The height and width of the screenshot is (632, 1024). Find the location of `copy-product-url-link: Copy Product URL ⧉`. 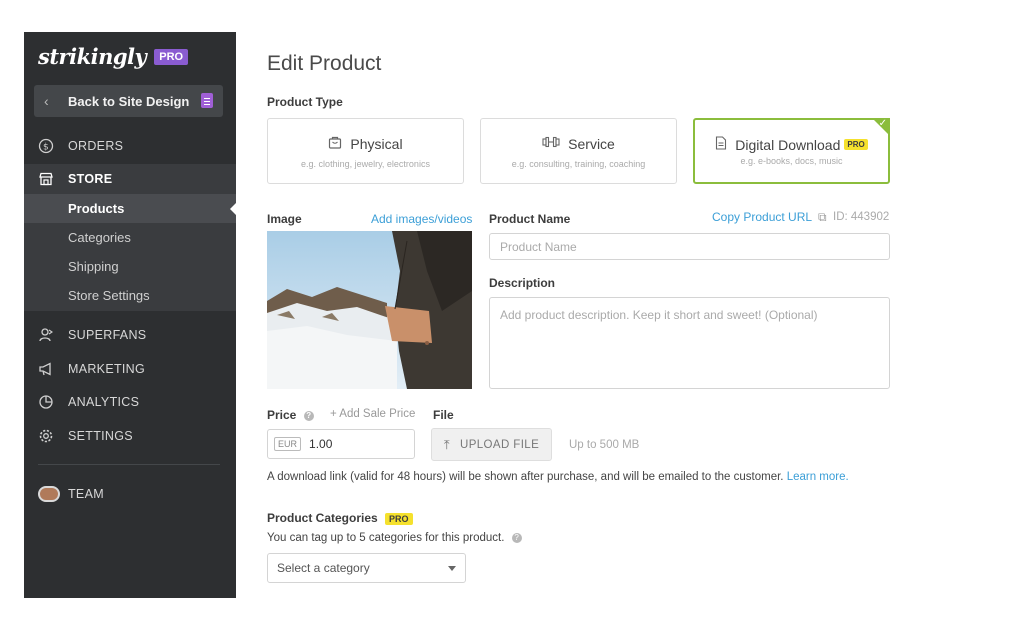

copy-product-url-link: Copy Product URL ⧉ is located at coordinates (769, 217).